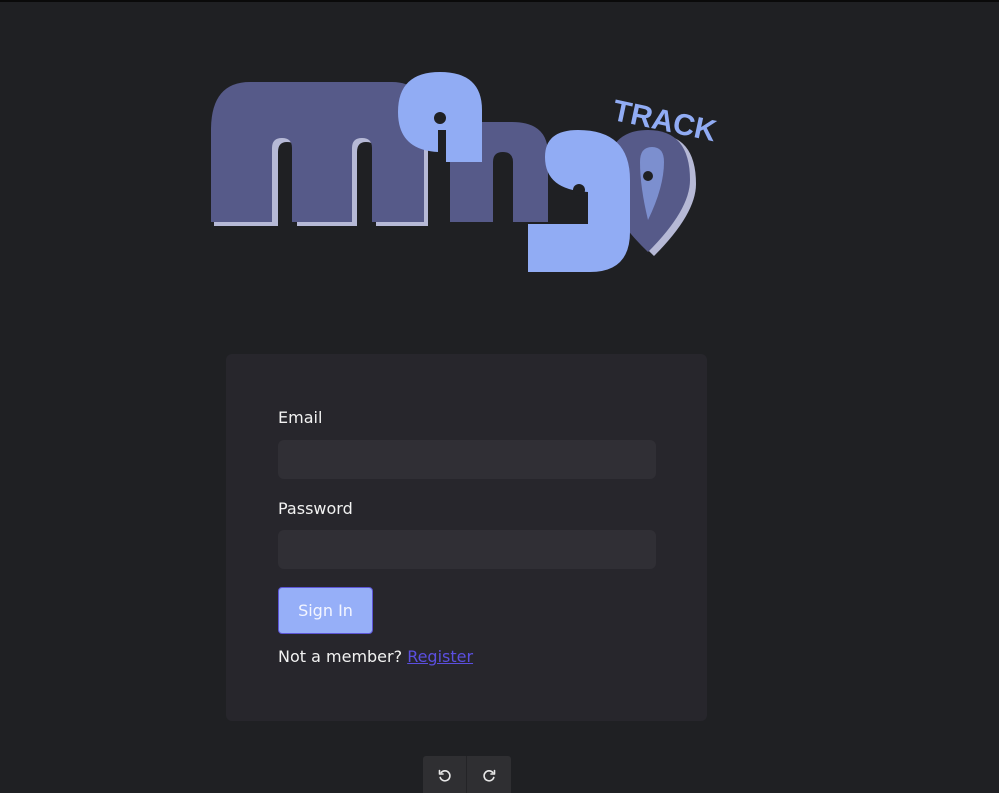 This screenshot has height=793, width=999. Describe the element at coordinates (467, 549) in the screenshot. I see `password-field` at that location.